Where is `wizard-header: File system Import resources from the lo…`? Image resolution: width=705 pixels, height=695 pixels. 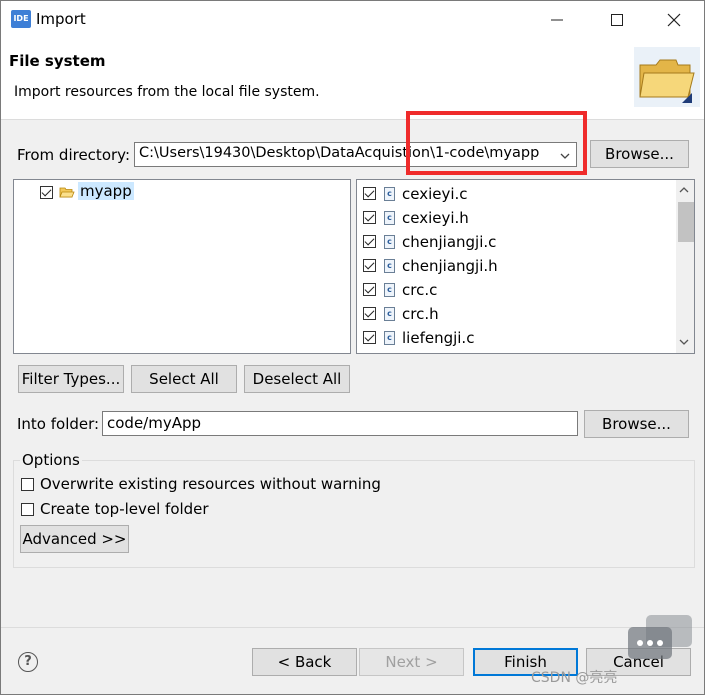
wizard-header: File system Import resources from the lo… is located at coordinates (352, 79).